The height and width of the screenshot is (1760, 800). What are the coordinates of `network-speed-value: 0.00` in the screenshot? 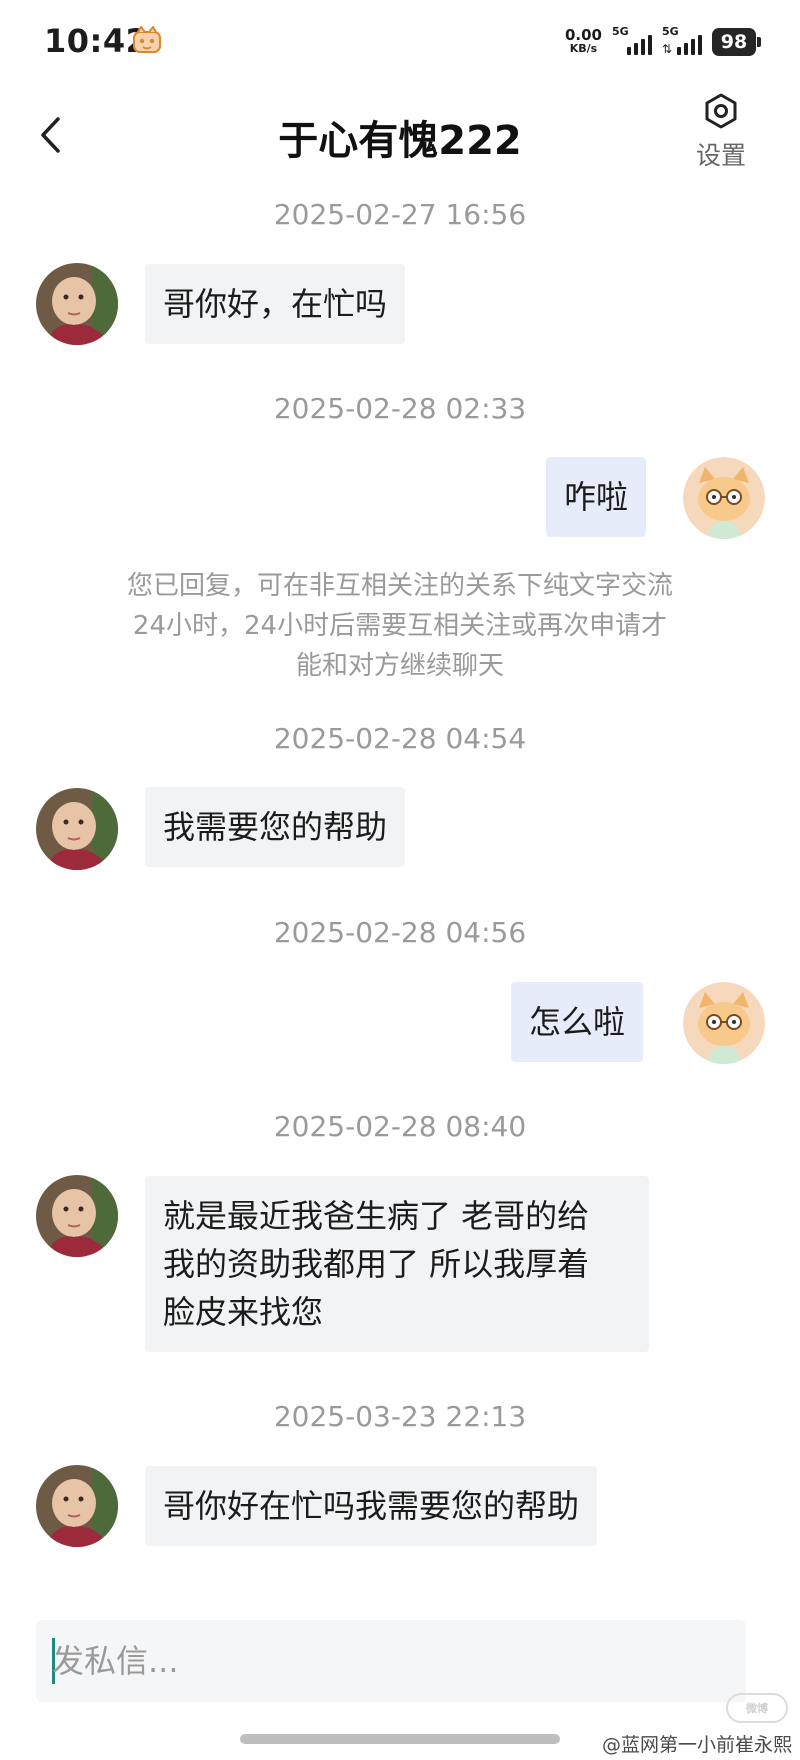 It's located at (583, 35).